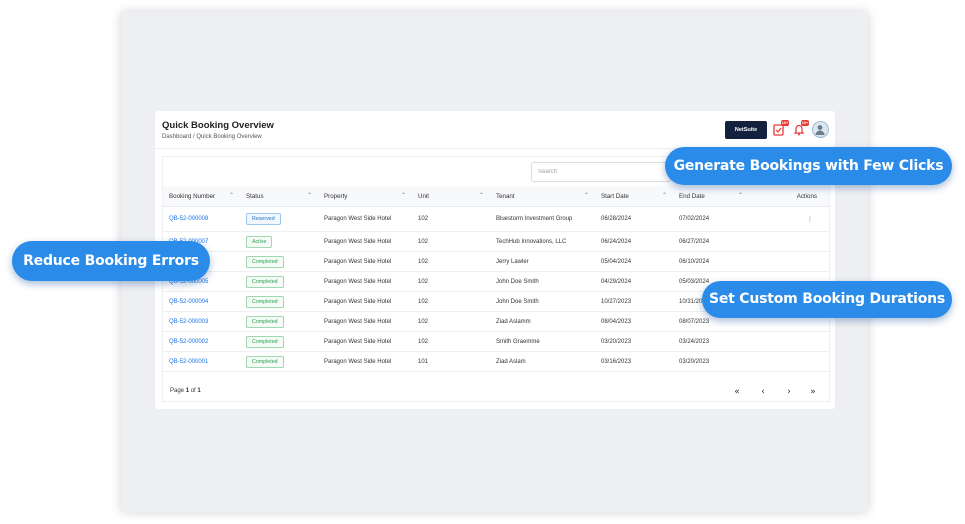  I want to click on end-date-cell: 03/24/2023, so click(711, 341).